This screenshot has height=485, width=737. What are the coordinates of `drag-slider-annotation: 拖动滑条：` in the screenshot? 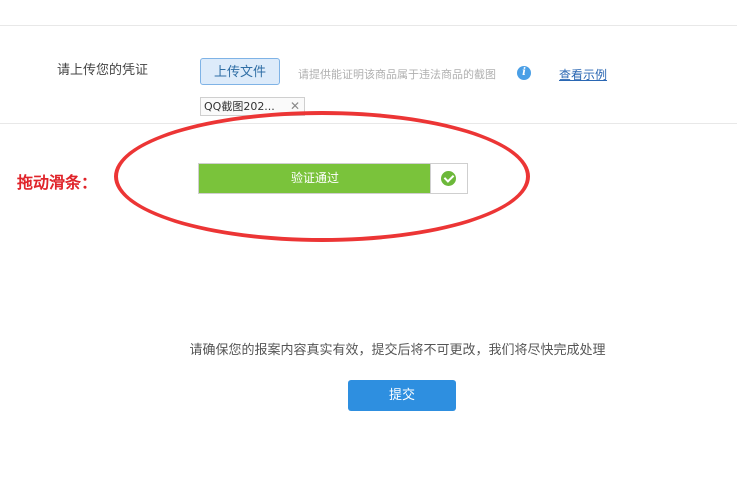 It's located at (57, 182).